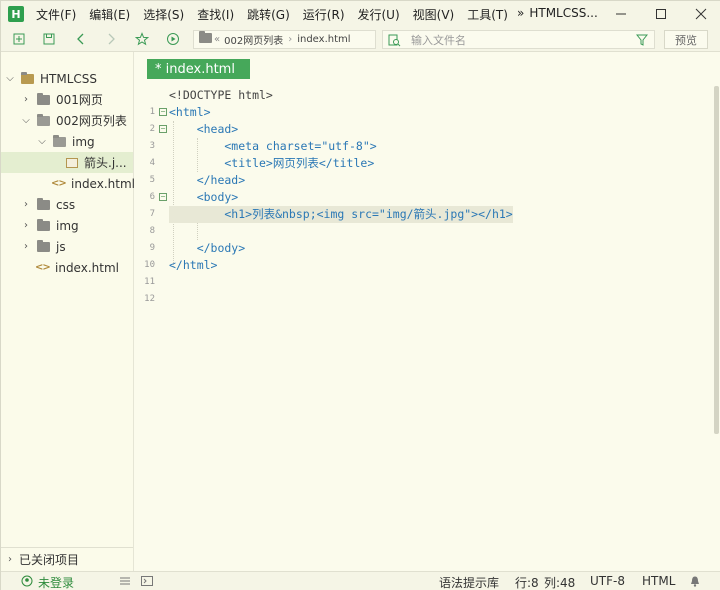  What do you see at coordinates (607, 581) in the screenshot?
I see `encoding: UTF-8` at bounding box center [607, 581].